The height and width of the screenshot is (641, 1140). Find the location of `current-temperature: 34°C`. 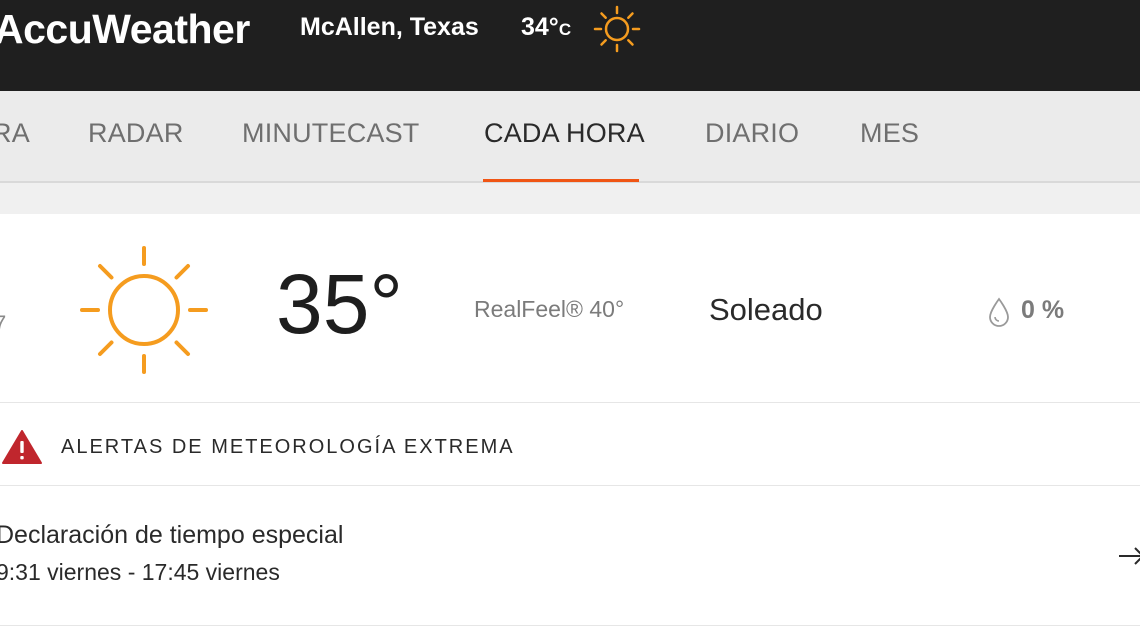

current-temperature: 34°C is located at coordinates (546, 27).